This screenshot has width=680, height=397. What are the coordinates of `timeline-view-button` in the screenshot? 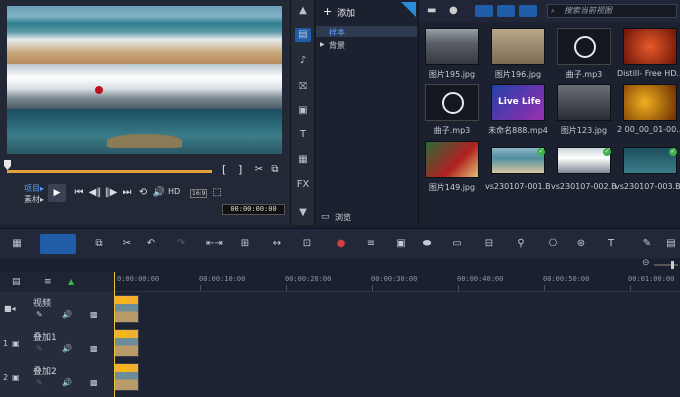 It's located at (58, 244).